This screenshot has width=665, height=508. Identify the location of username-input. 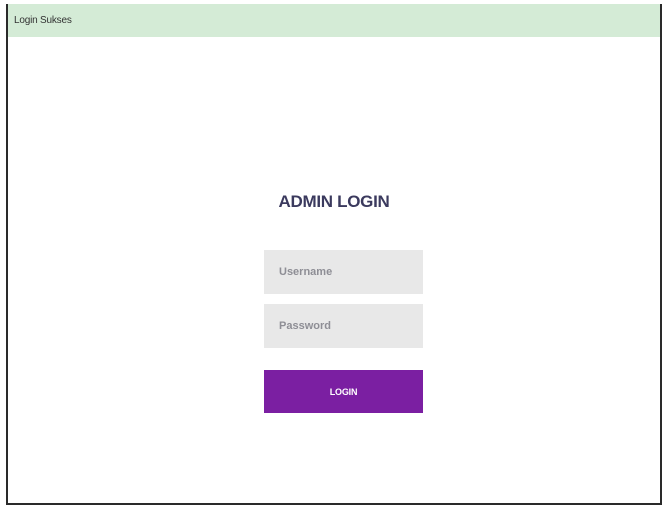
(343, 272).